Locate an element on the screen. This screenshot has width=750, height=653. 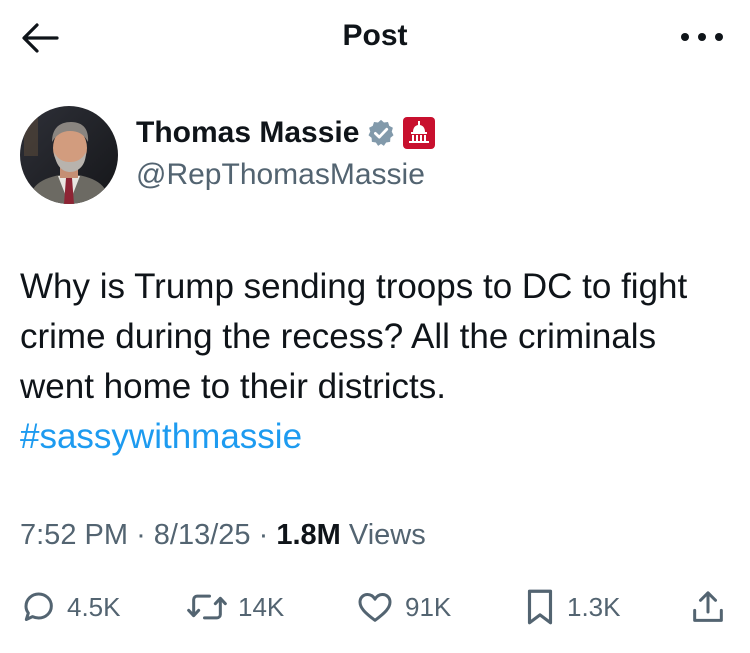
repost-icon is located at coordinates (207, 607).